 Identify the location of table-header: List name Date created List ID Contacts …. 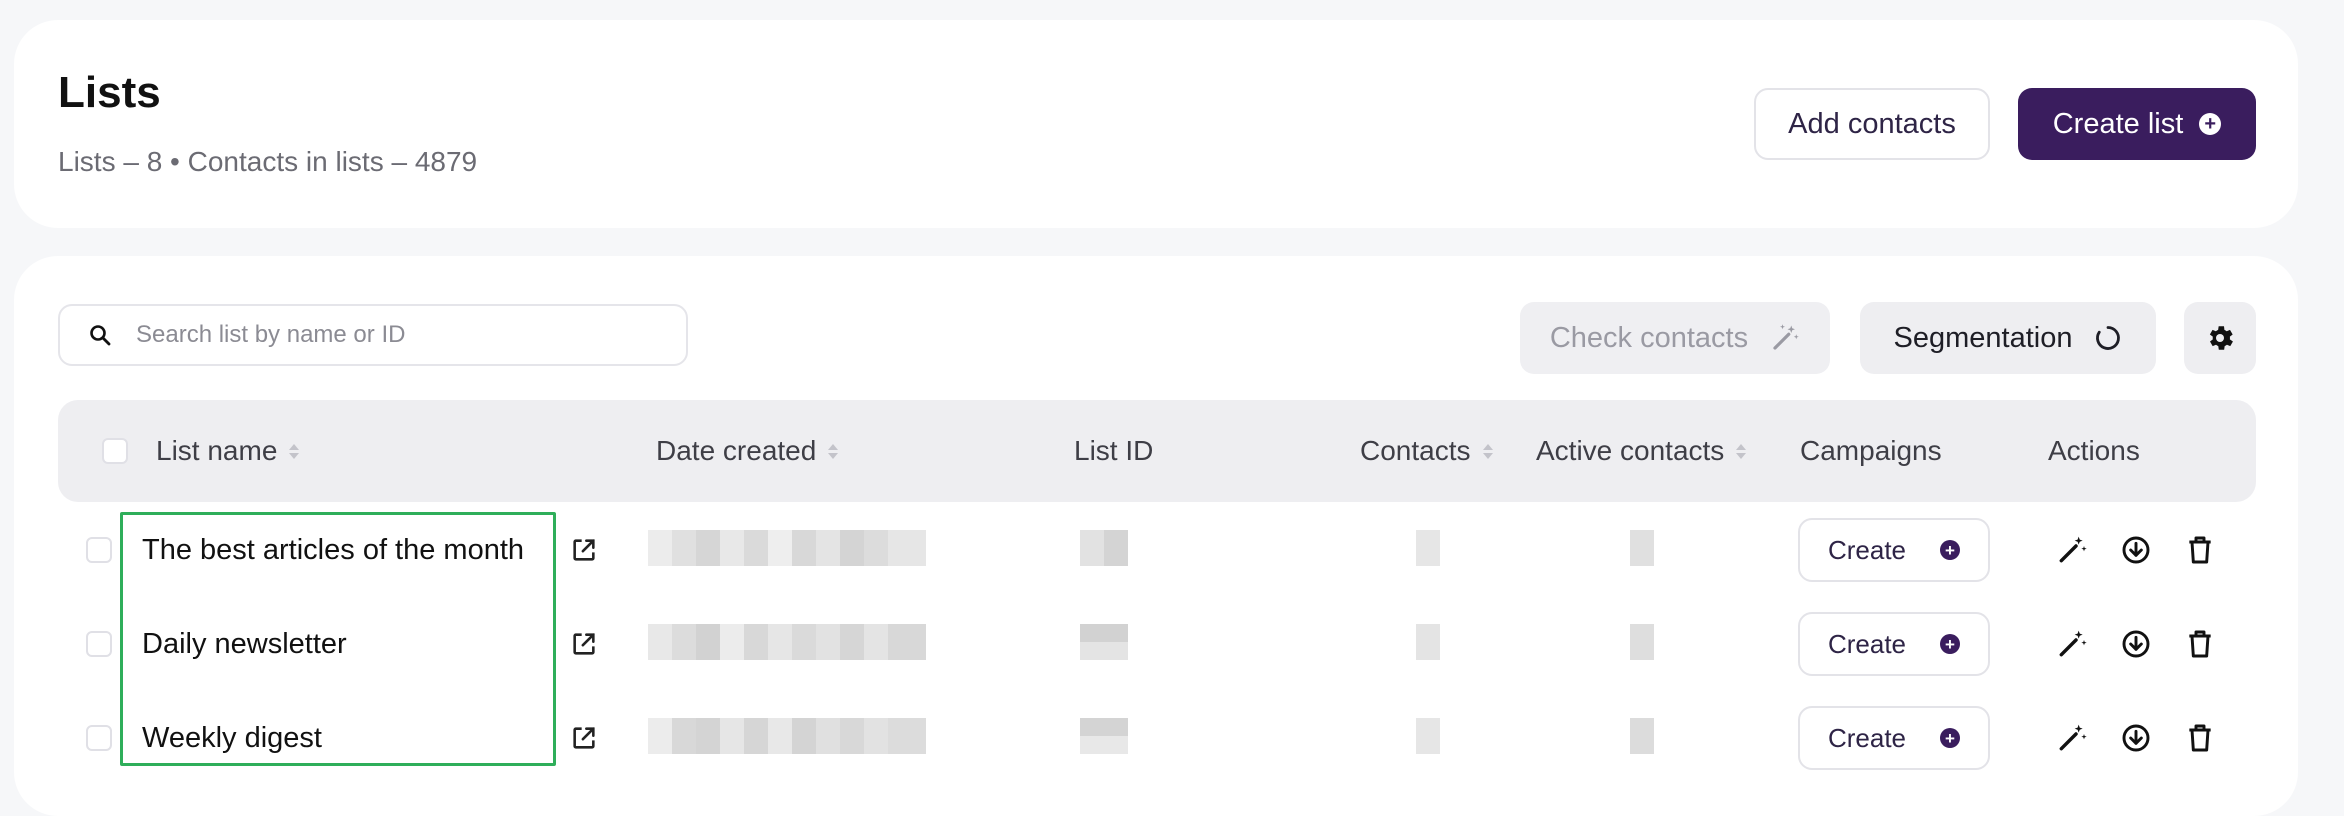
(1157, 451).